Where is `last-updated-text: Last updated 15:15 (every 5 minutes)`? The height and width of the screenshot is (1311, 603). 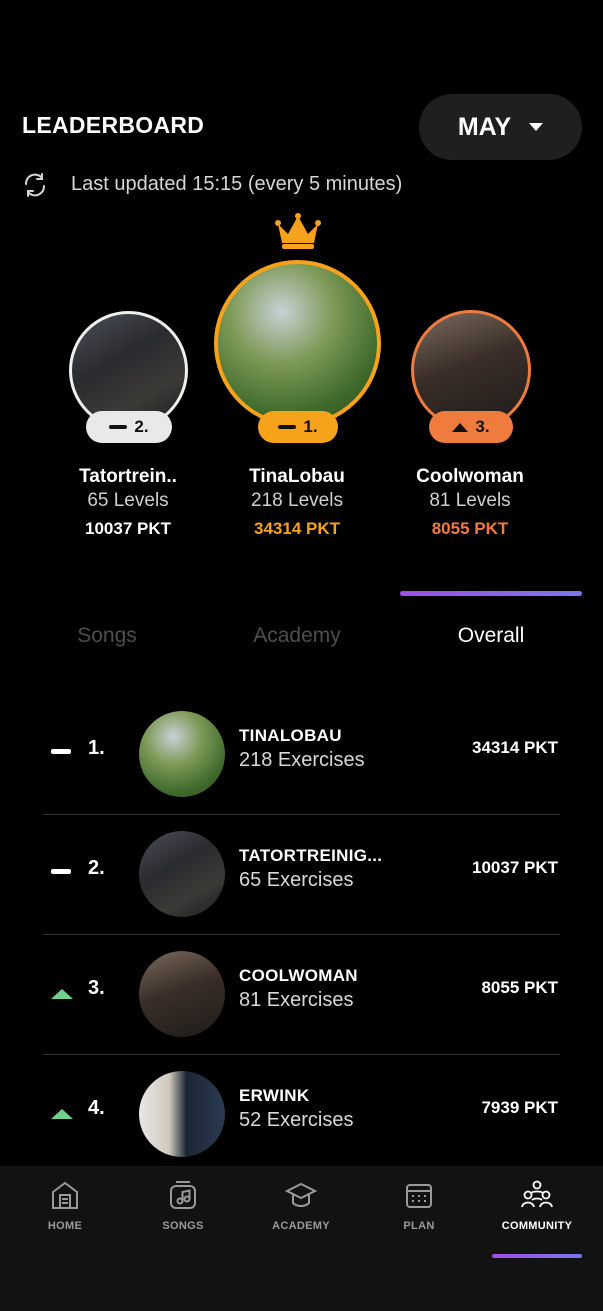 last-updated-text: Last updated 15:15 (every 5 minutes) is located at coordinates (237, 184).